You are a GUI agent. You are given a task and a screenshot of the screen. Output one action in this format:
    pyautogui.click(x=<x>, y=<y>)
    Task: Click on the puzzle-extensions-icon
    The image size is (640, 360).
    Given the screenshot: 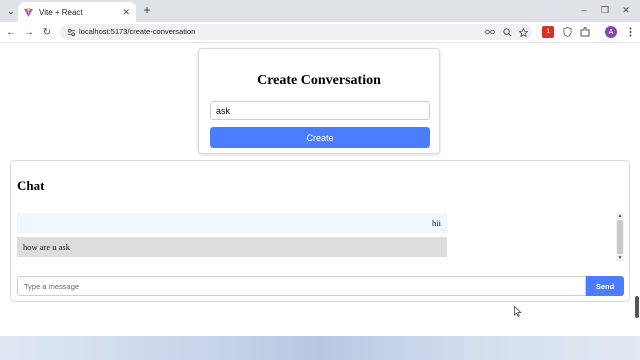 What is the action you would take?
    pyautogui.click(x=585, y=32)
    